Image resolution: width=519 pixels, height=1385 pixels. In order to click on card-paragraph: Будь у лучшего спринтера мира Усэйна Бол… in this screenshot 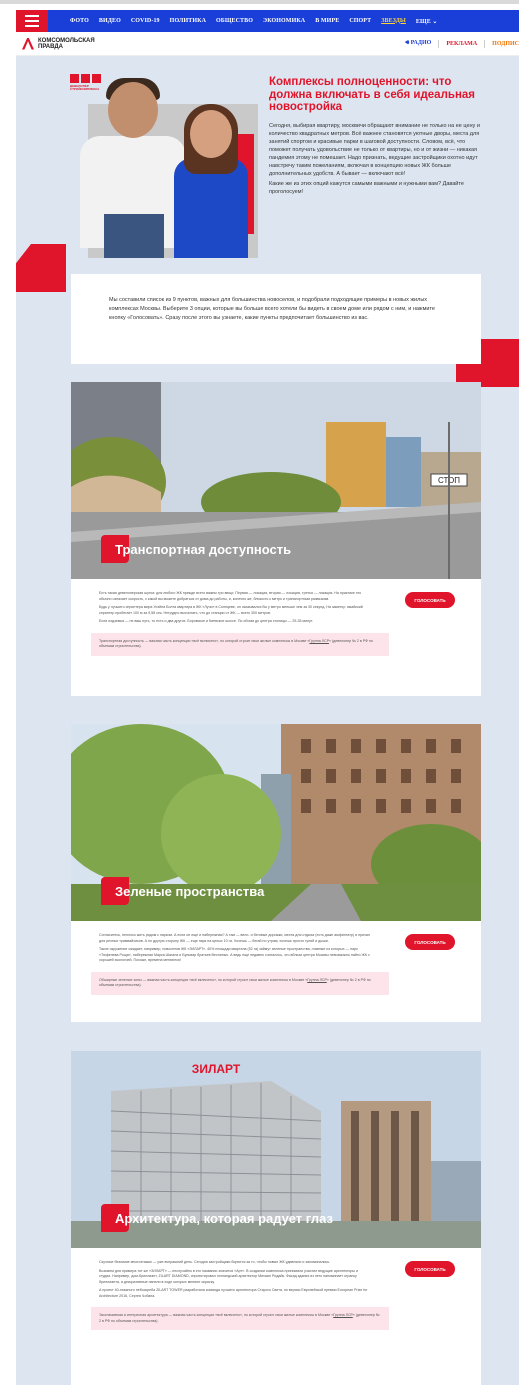, I will do `click(231, 610)`.